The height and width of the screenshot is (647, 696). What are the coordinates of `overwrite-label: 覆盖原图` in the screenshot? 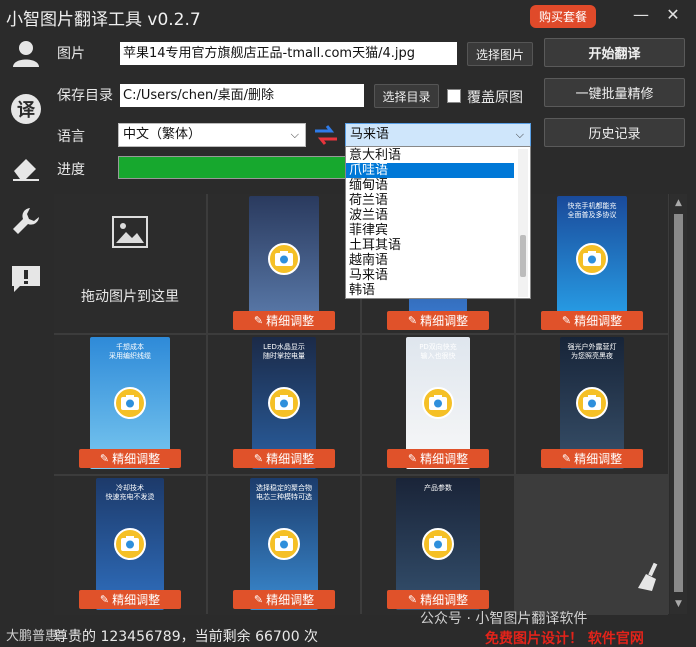 It's located at (495, 98).